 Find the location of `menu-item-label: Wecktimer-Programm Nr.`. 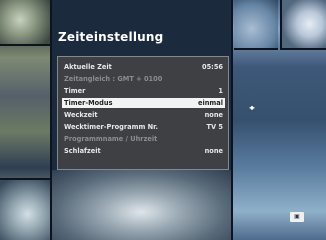

menu-item-label: Wecktimer-Programm Nr. is located at coordinates (111, 127).